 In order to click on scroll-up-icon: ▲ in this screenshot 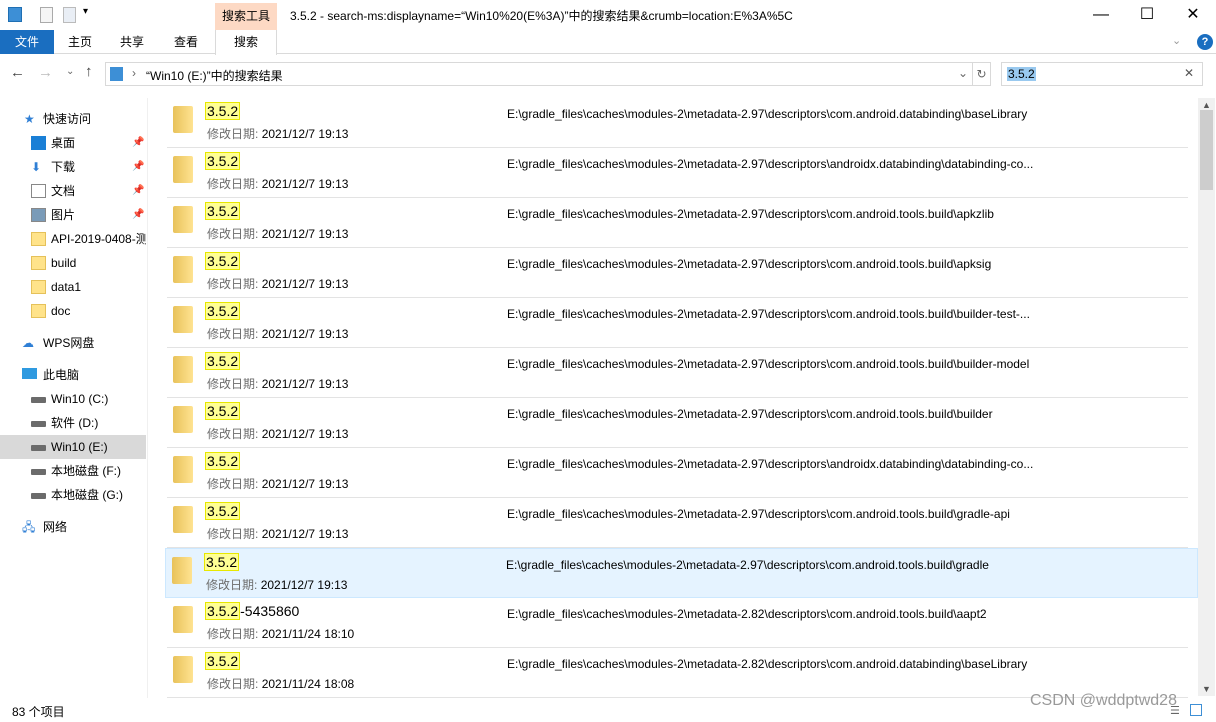, I will do `click(1206, 105)`.